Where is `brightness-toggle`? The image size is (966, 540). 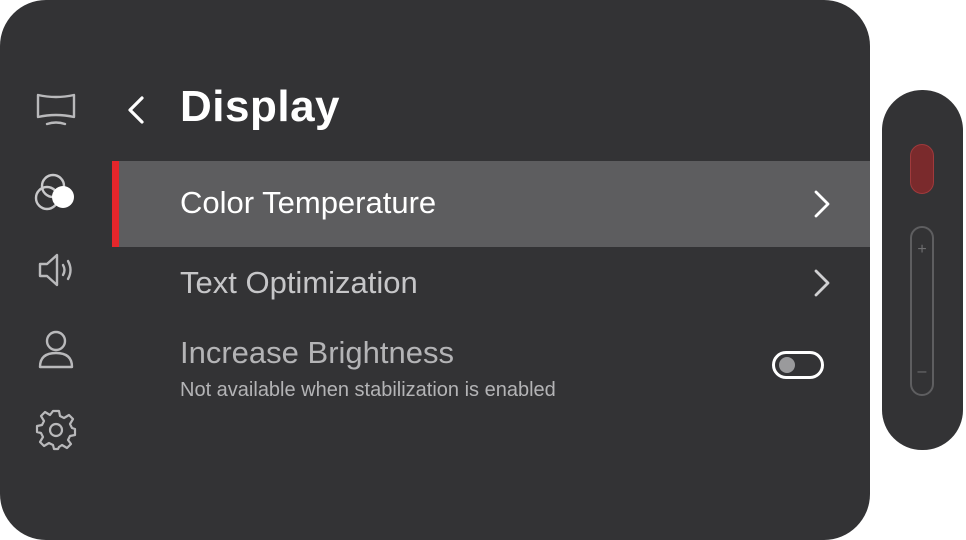 brightness-toggle is located at coordinates (798, 365).